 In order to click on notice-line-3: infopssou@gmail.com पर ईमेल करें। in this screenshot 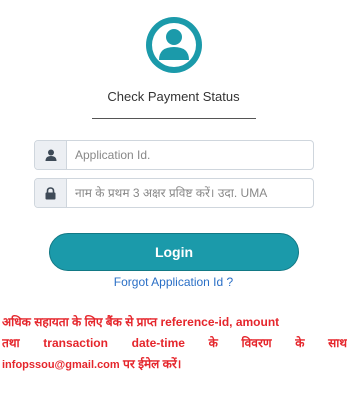, I will do `click(174, 365)`.